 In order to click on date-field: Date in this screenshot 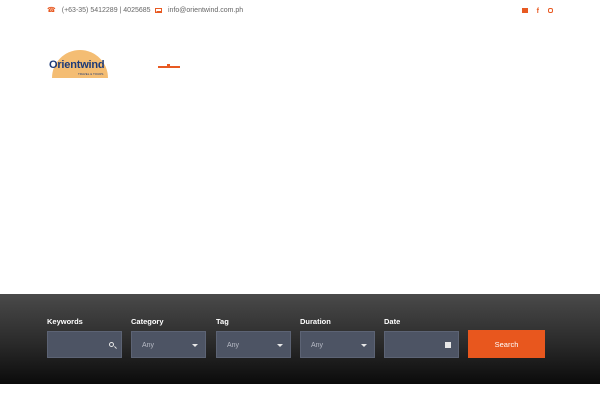, I will do `click(421, 337)`.